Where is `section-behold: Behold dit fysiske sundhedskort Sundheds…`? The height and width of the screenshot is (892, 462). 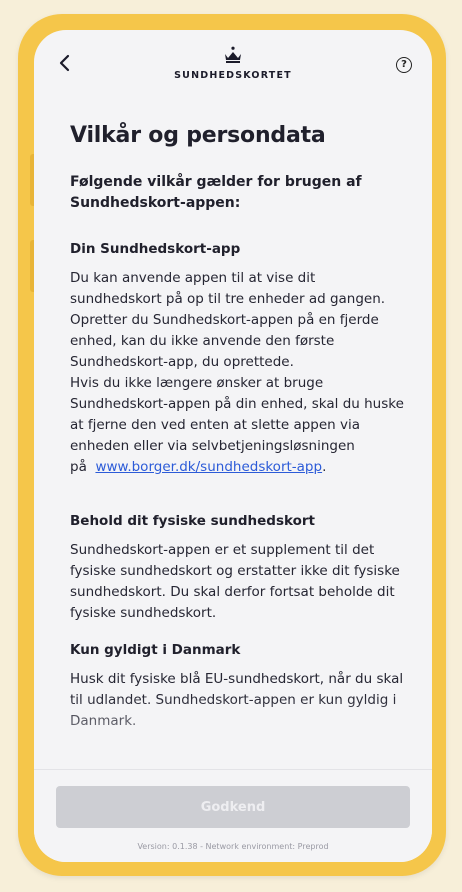
section-behold: Behold dit fysiske sundhedskort Sundheds… is located at coordinates (237, 568).